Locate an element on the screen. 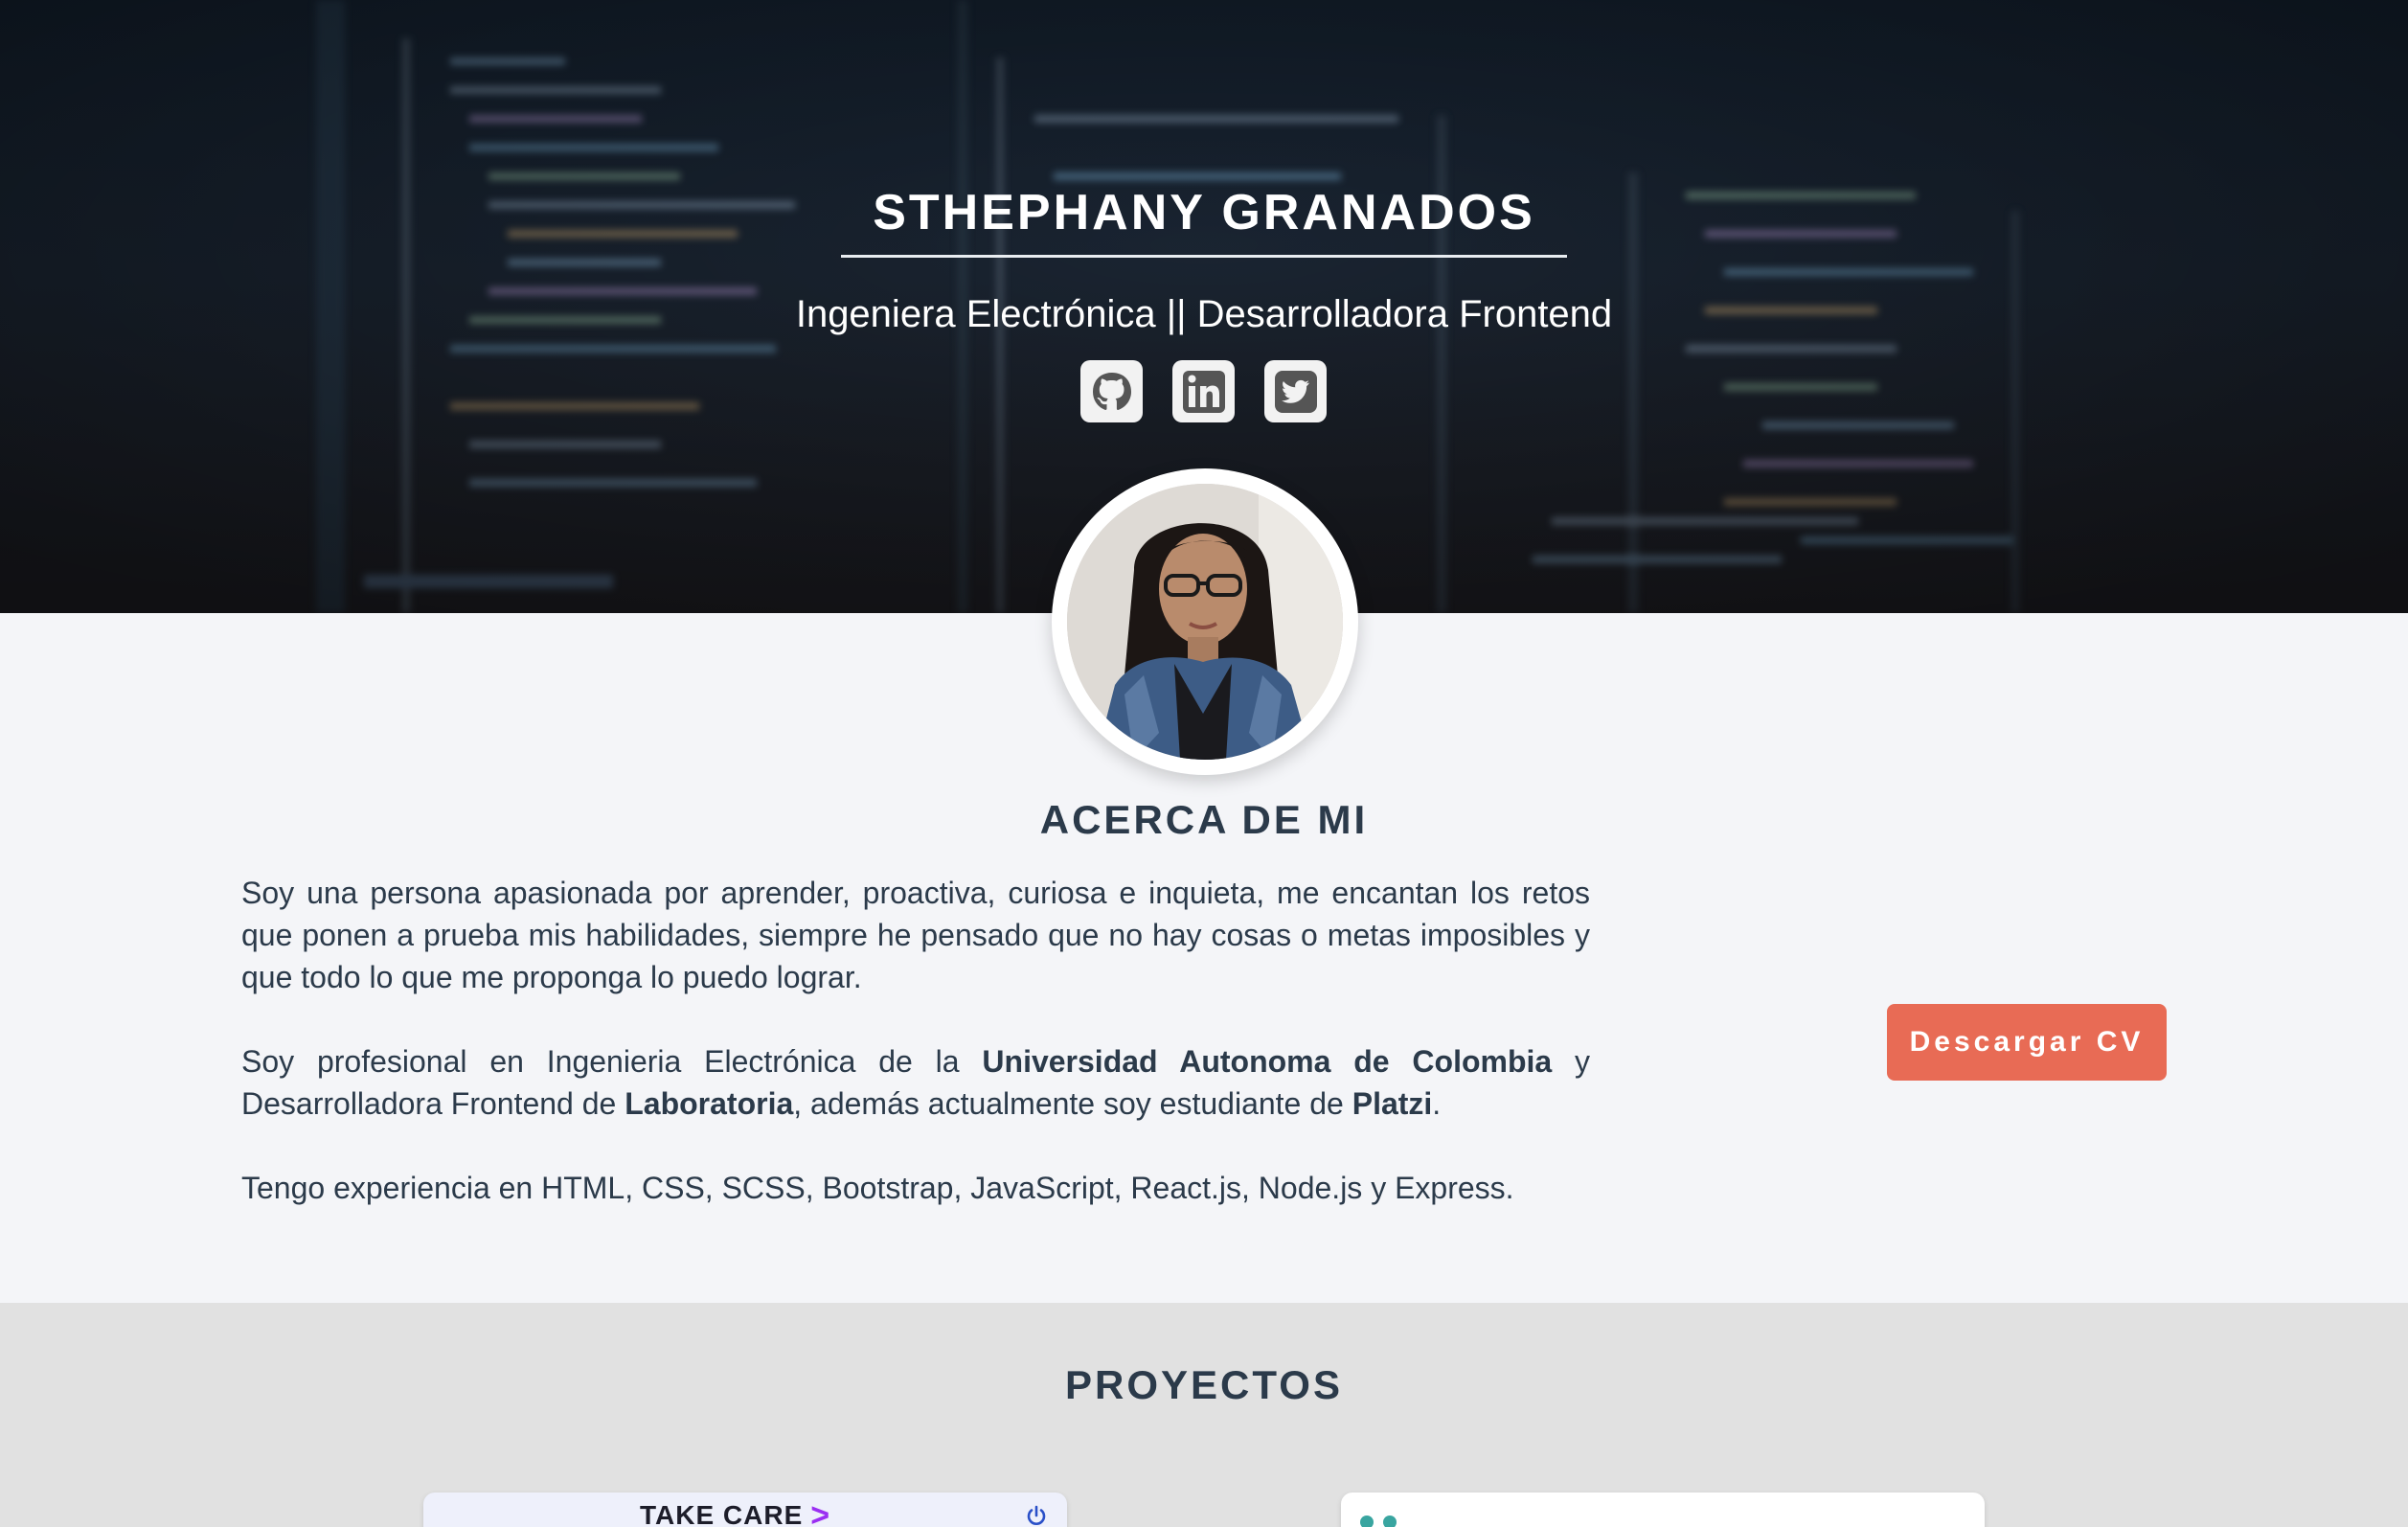  projects-heading: PROYECTOS is located at coordinates (1204, 1384).